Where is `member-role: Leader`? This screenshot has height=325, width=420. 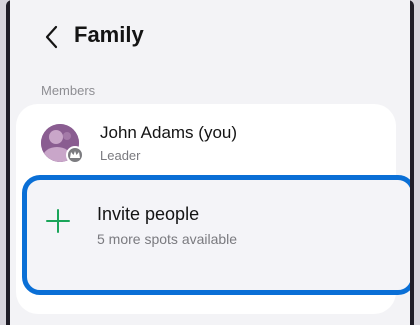 member-role: Leader is located at coordinates (120, 155).